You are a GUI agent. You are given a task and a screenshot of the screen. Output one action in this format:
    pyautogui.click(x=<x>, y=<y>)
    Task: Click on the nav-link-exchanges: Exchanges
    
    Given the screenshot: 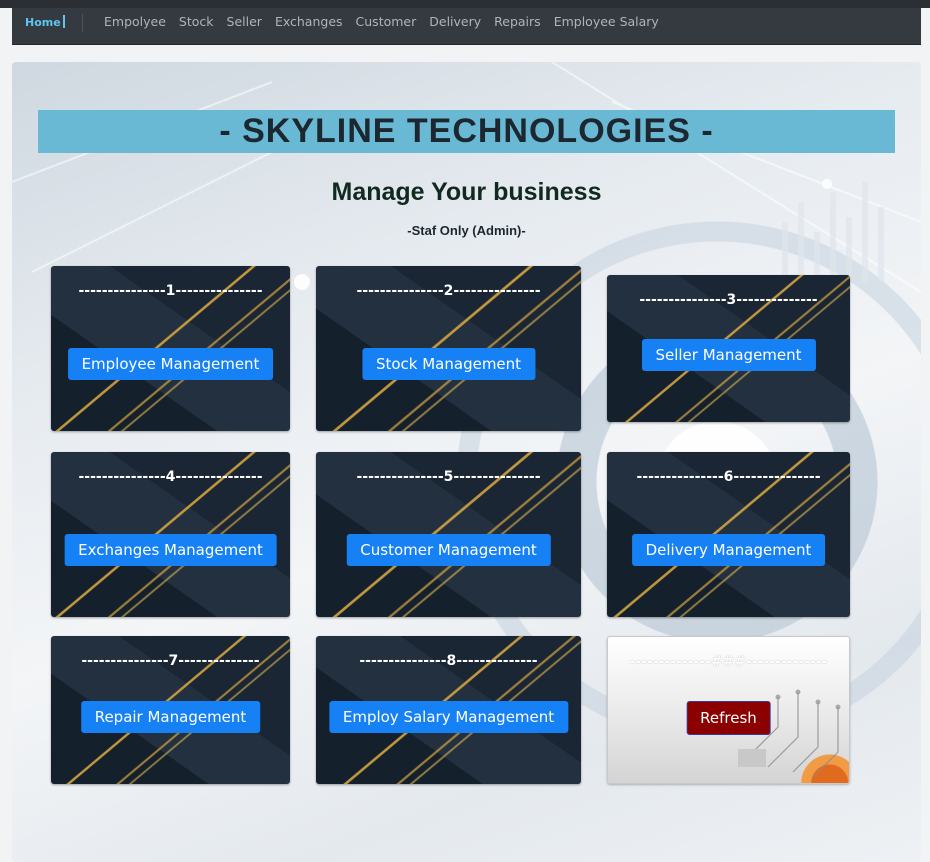 What is the action you would take?
    pyautogui.click(x=309, y=21)
    